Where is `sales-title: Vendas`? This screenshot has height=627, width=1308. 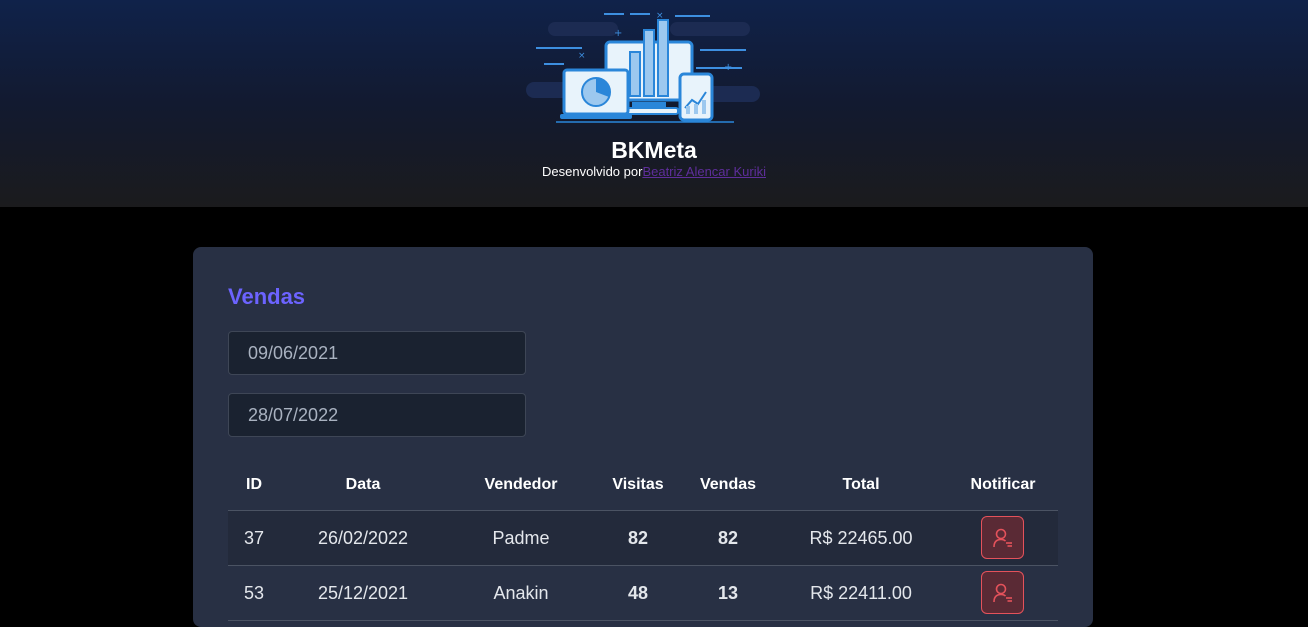 sales-title: Vendas is located at coordinates (267, 296).